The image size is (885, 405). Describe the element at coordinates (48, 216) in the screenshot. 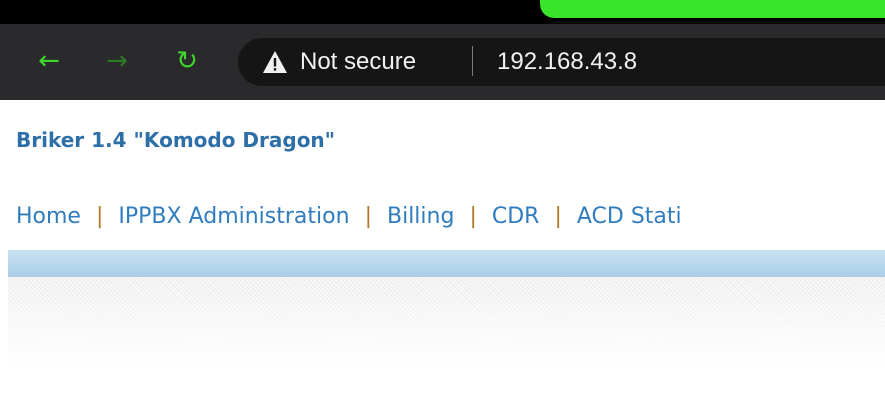

I see `nav-link-home: Home` at that location.